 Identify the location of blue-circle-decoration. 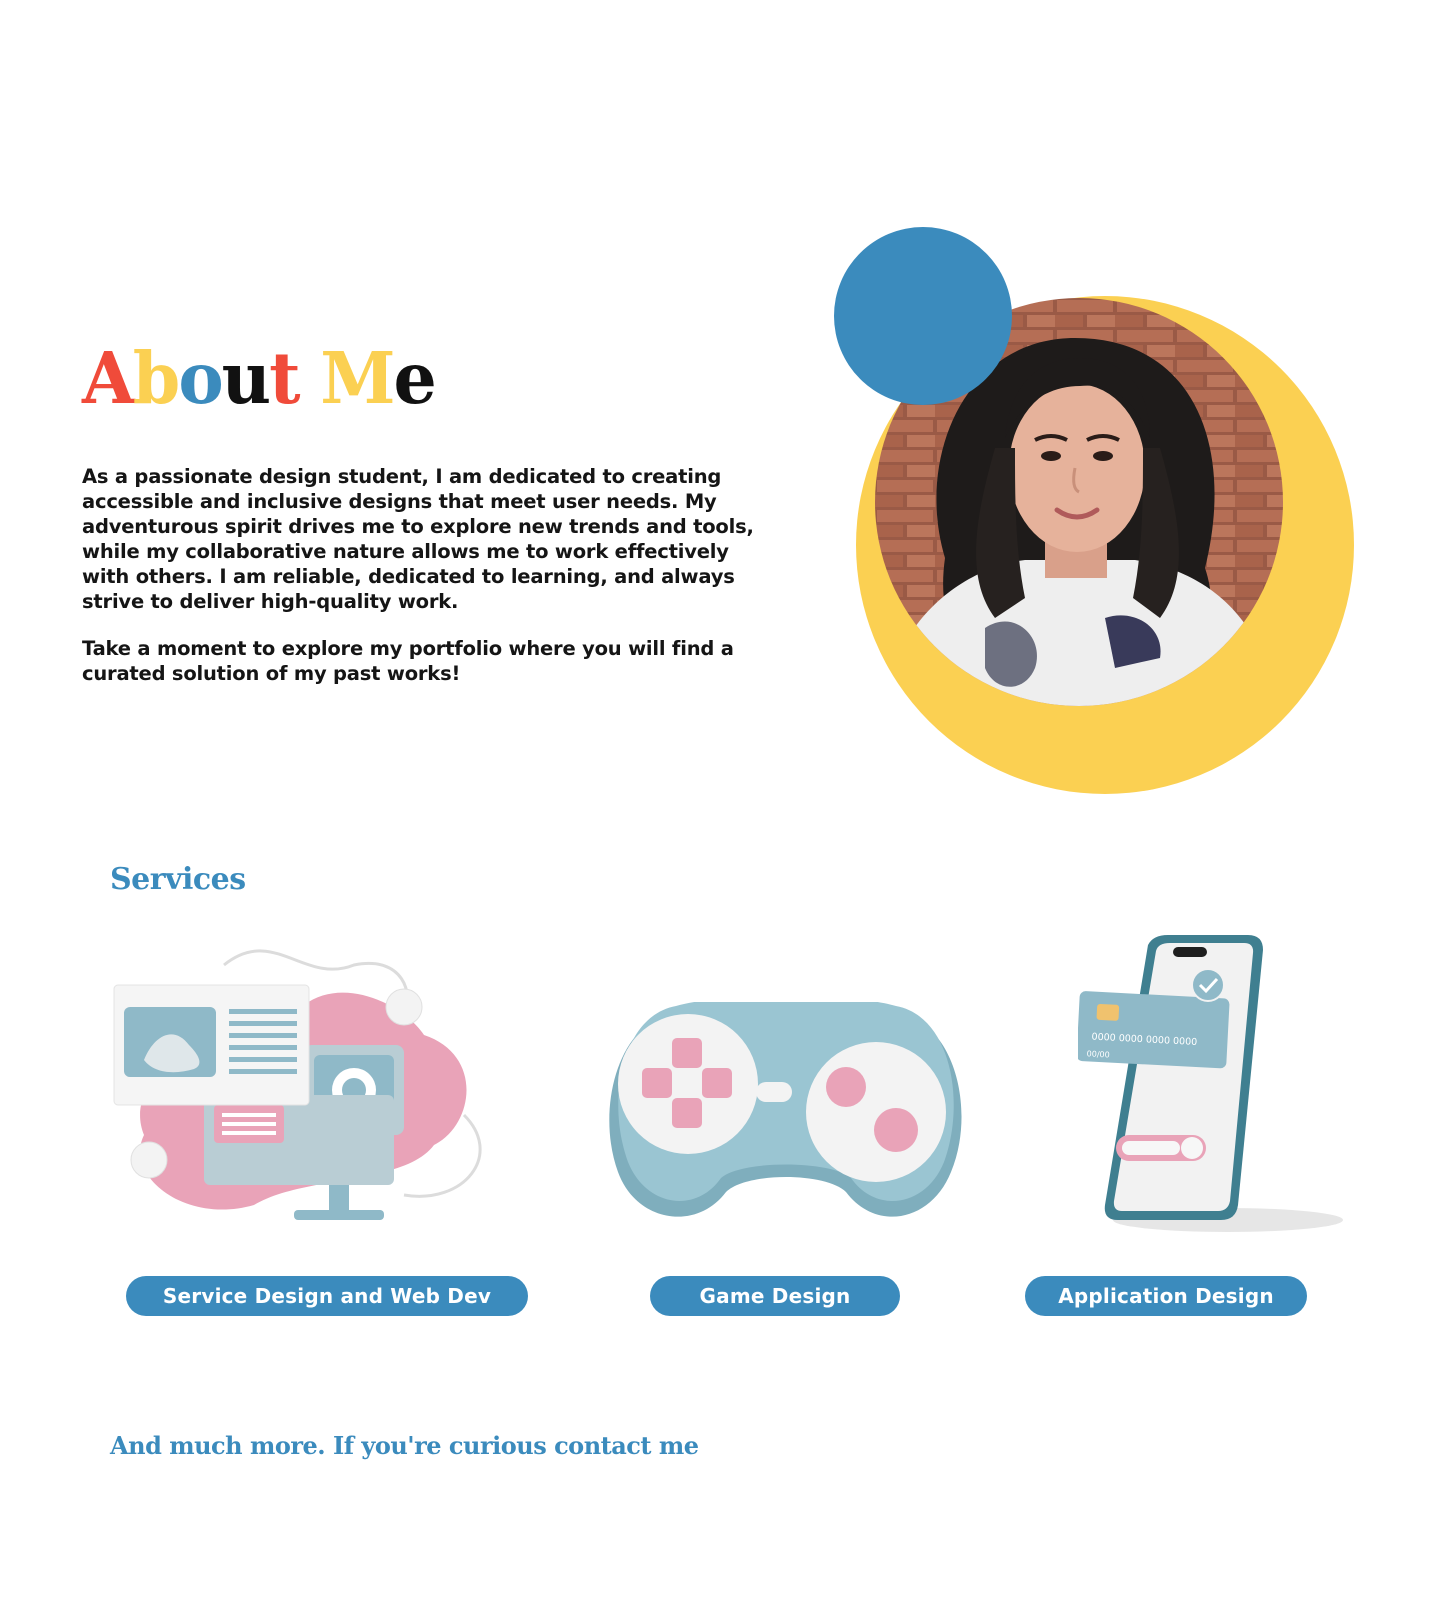
(923, 316).